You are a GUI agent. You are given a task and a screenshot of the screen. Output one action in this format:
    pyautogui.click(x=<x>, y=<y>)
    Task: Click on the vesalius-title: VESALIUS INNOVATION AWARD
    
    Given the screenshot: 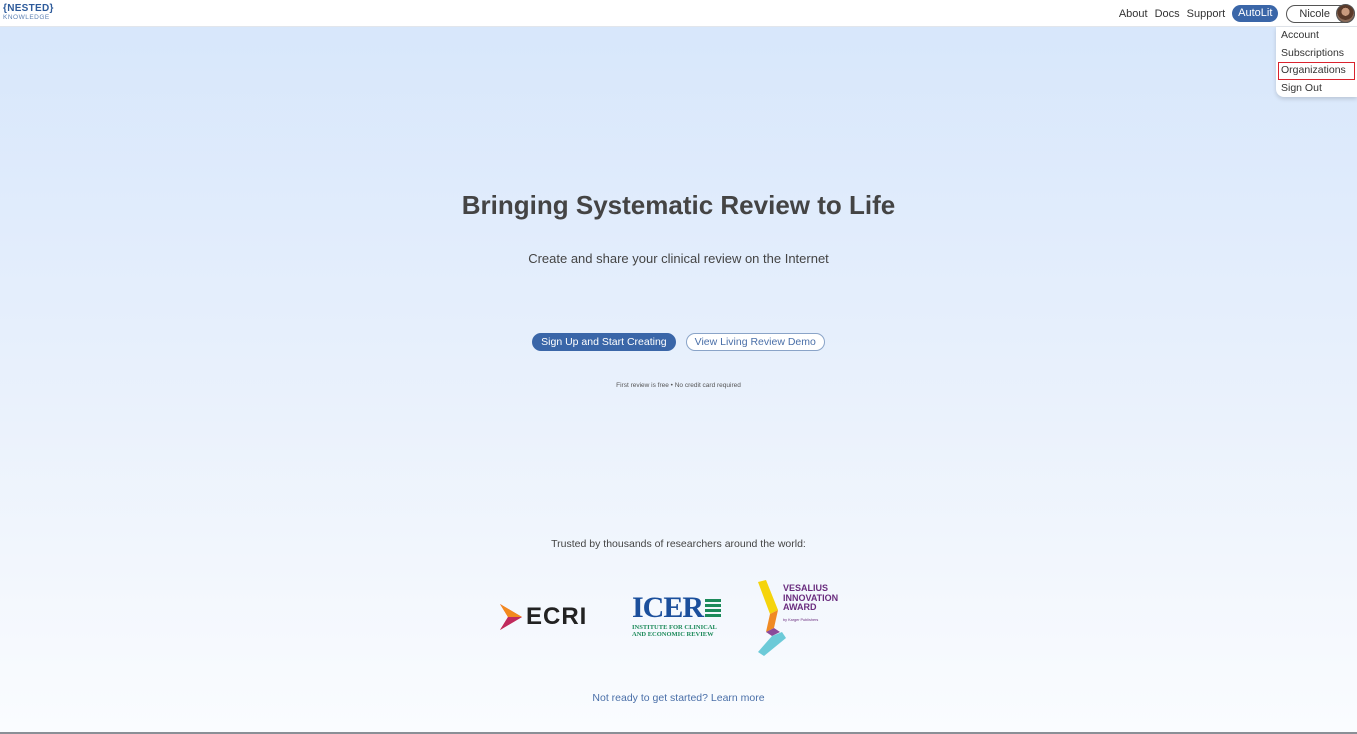 What is the action you would take?
    pyautogui.click(x=810, y=598)
    